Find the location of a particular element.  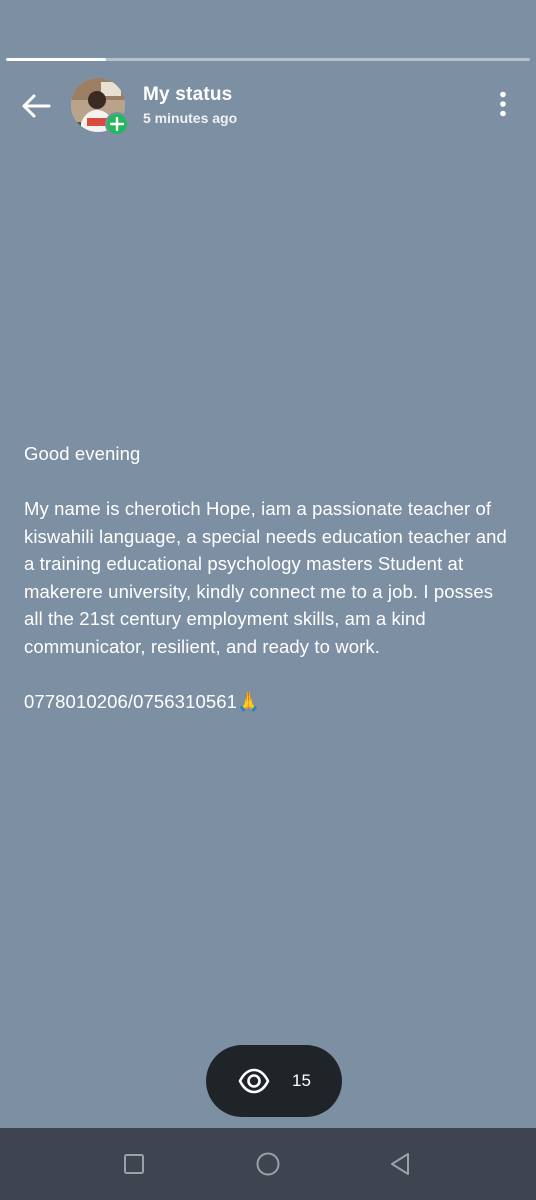

system-back-button is located at coordinates (400, 1164).